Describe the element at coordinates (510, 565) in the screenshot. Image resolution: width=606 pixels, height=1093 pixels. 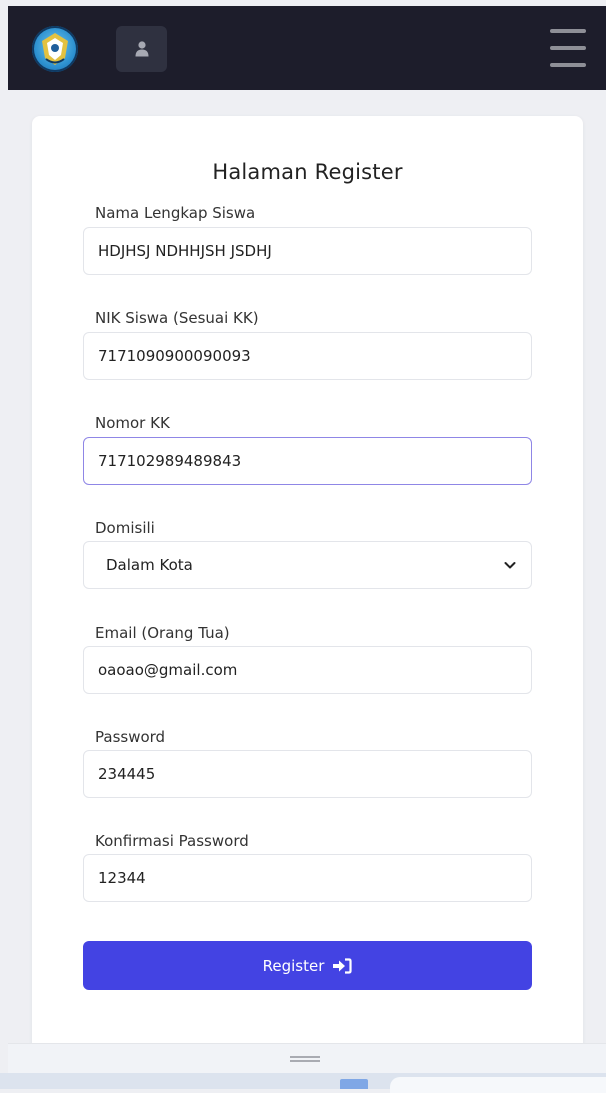
I see `chevron-down-icon` at that location.